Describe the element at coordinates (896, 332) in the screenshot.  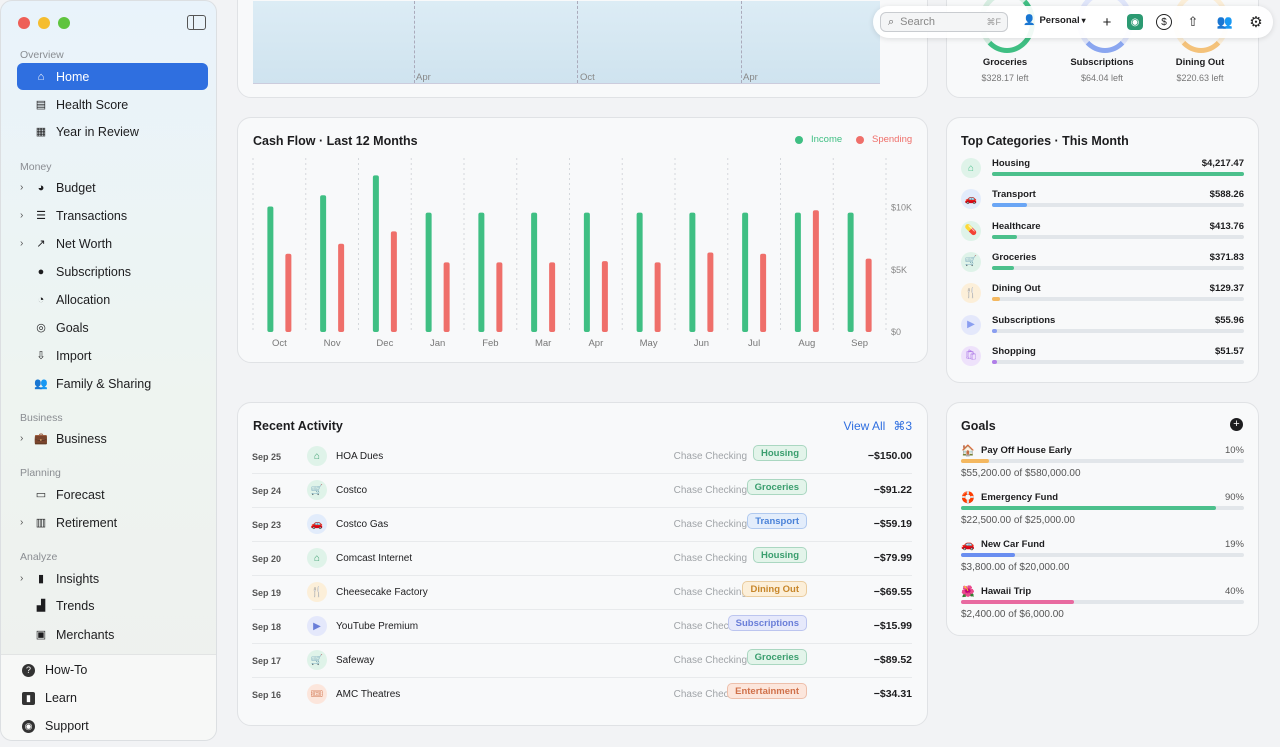
I see `y-tick-label: $0` at that location.